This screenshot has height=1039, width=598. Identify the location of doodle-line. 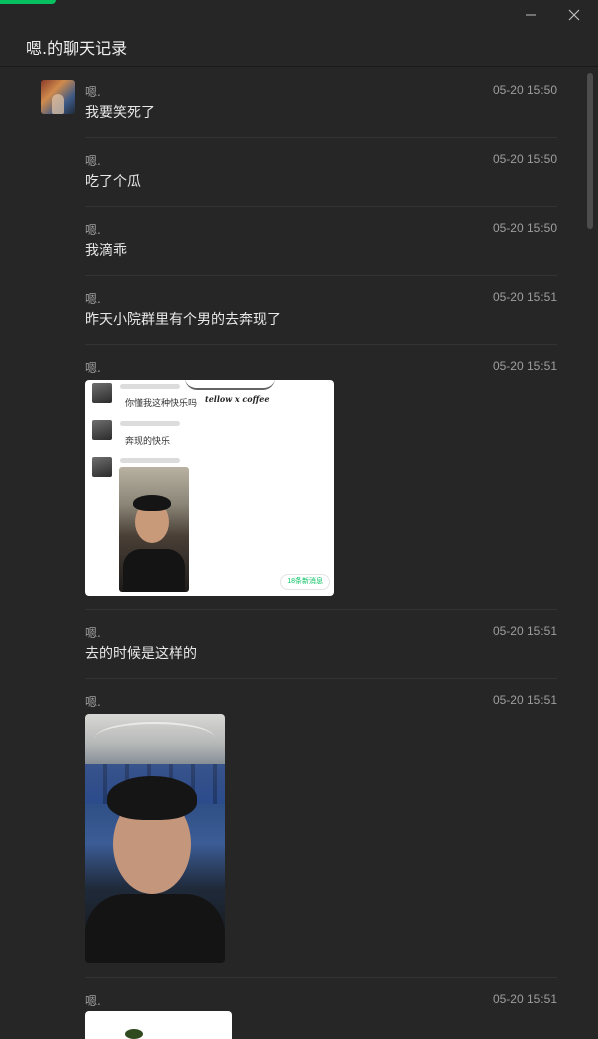
(230, 385).